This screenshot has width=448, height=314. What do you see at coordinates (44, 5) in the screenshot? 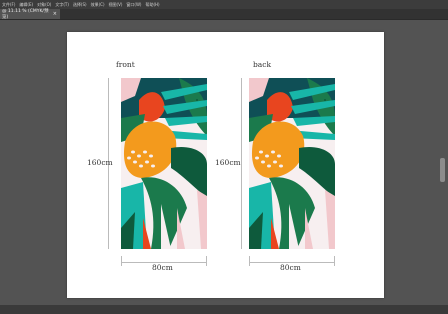
I see `menu-item-object: 对象(O)` at bounding box center [44, 5].